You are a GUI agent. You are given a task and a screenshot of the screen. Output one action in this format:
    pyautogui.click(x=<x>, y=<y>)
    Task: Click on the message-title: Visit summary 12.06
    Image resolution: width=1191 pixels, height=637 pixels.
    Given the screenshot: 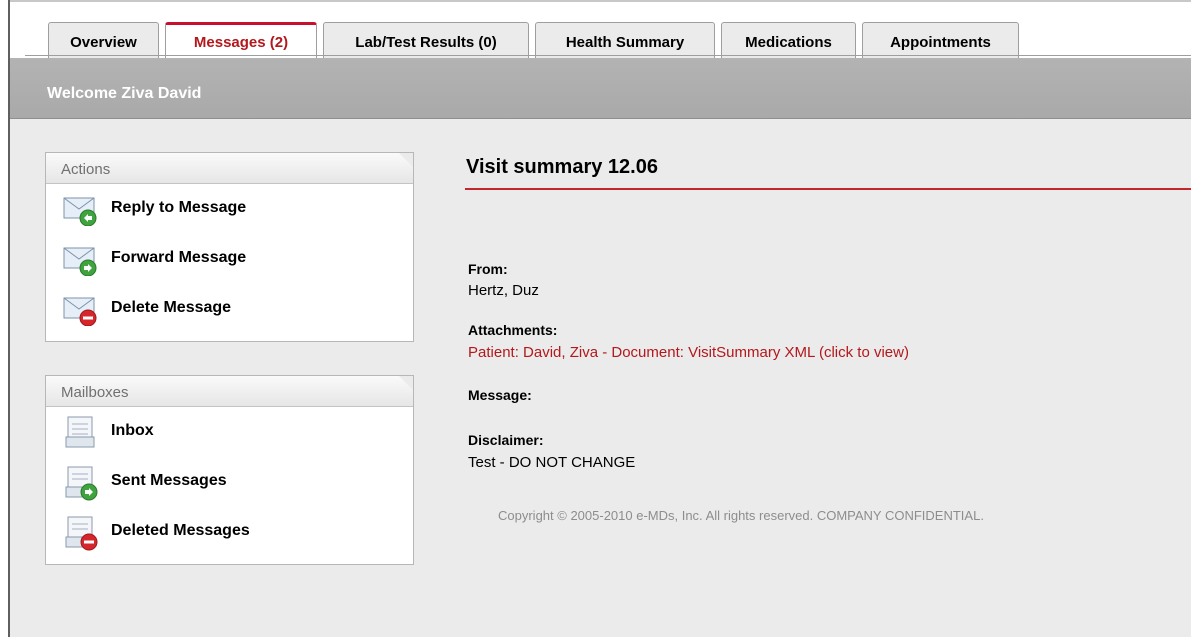 What is the action you would take?
    pyautogui.click(x=562, y=167)
    